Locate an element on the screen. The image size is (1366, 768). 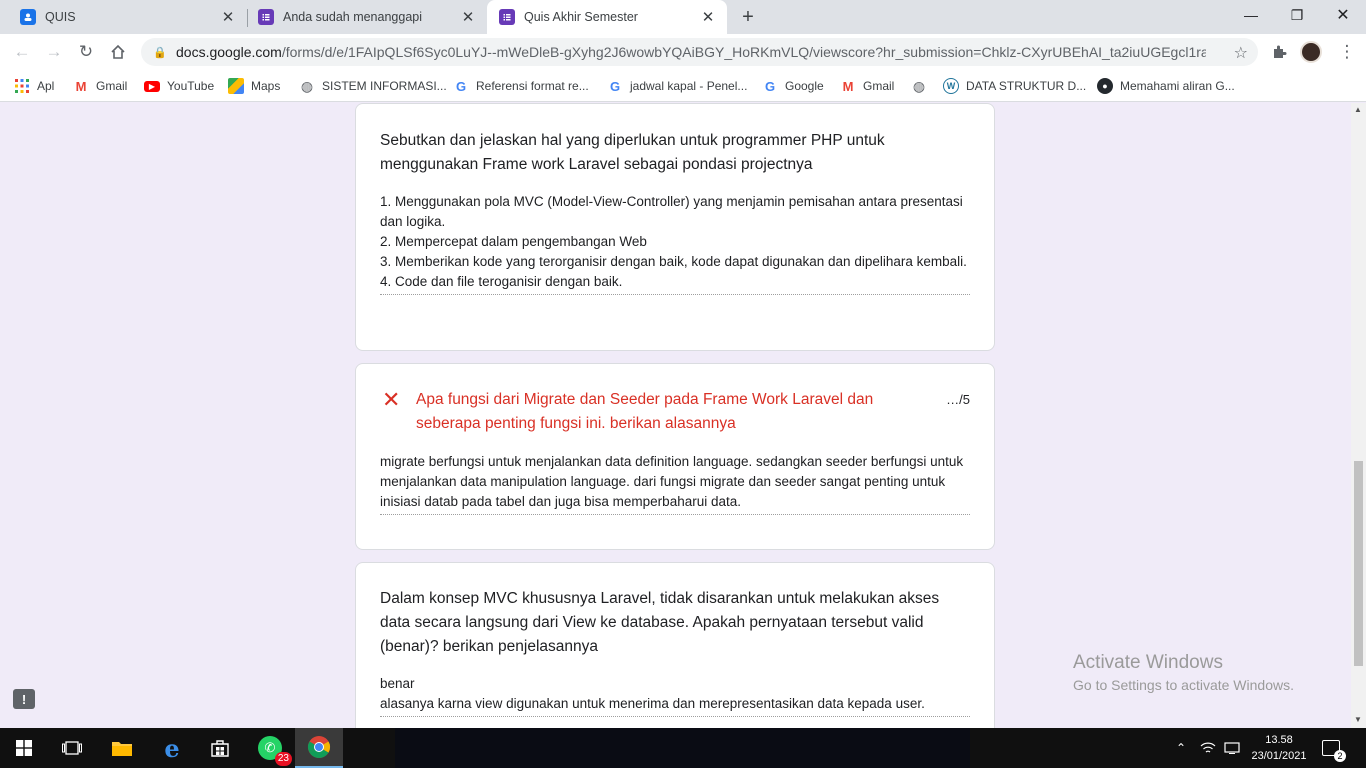
new-tab-button: + is located at coordinates (748, 17).